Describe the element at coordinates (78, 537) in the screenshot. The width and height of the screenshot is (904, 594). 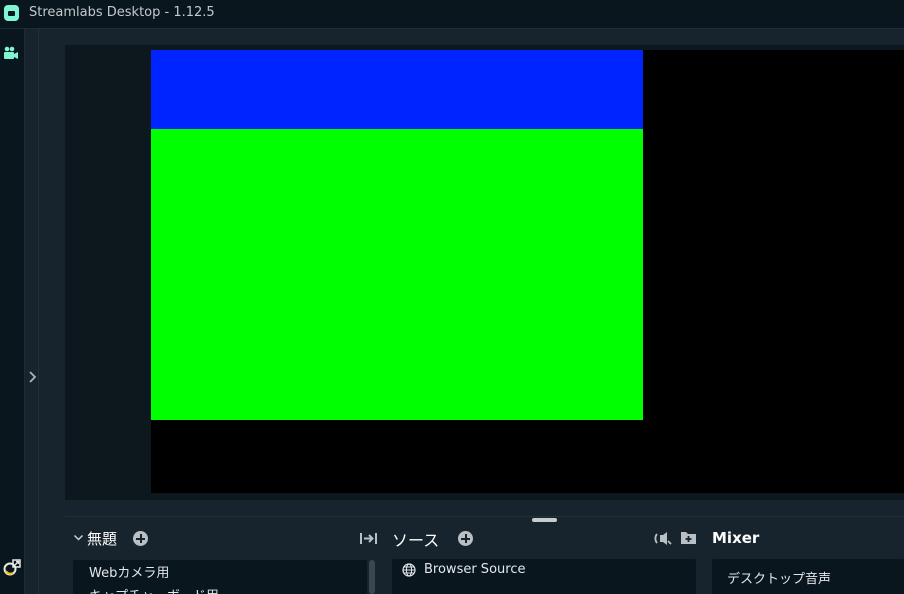
I see `chevron-down-icon` at that location.